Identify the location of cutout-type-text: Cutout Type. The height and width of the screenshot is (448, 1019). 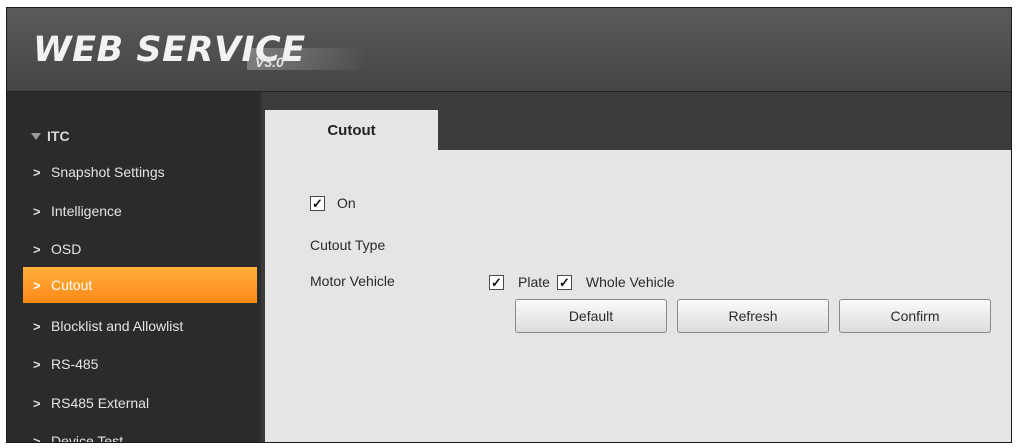
(348, 245).